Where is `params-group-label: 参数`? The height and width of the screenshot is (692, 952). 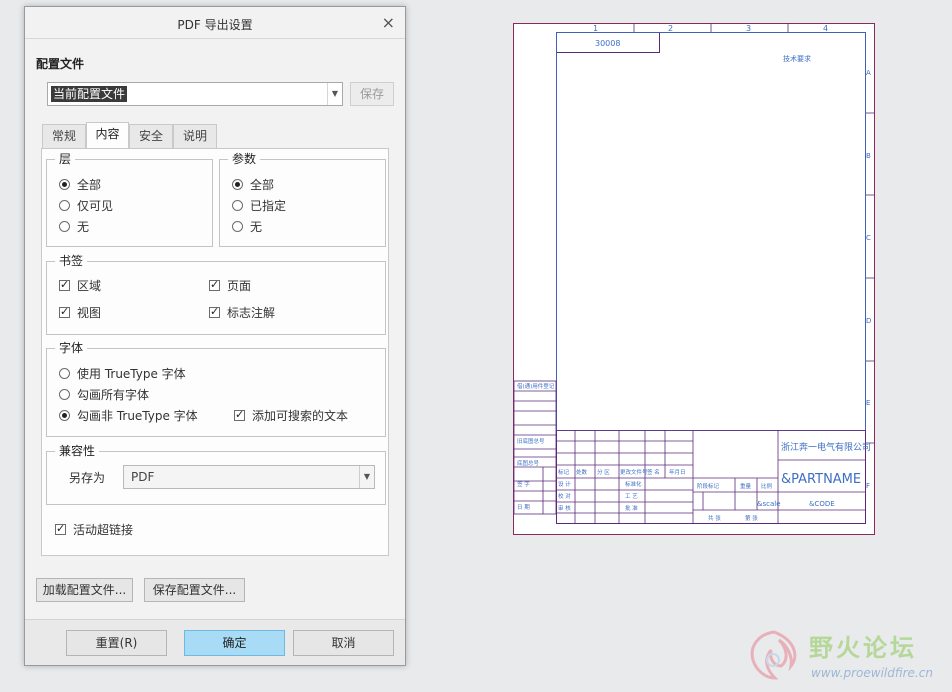
params-group-label: 参数 is located at coordinates (244, 159).